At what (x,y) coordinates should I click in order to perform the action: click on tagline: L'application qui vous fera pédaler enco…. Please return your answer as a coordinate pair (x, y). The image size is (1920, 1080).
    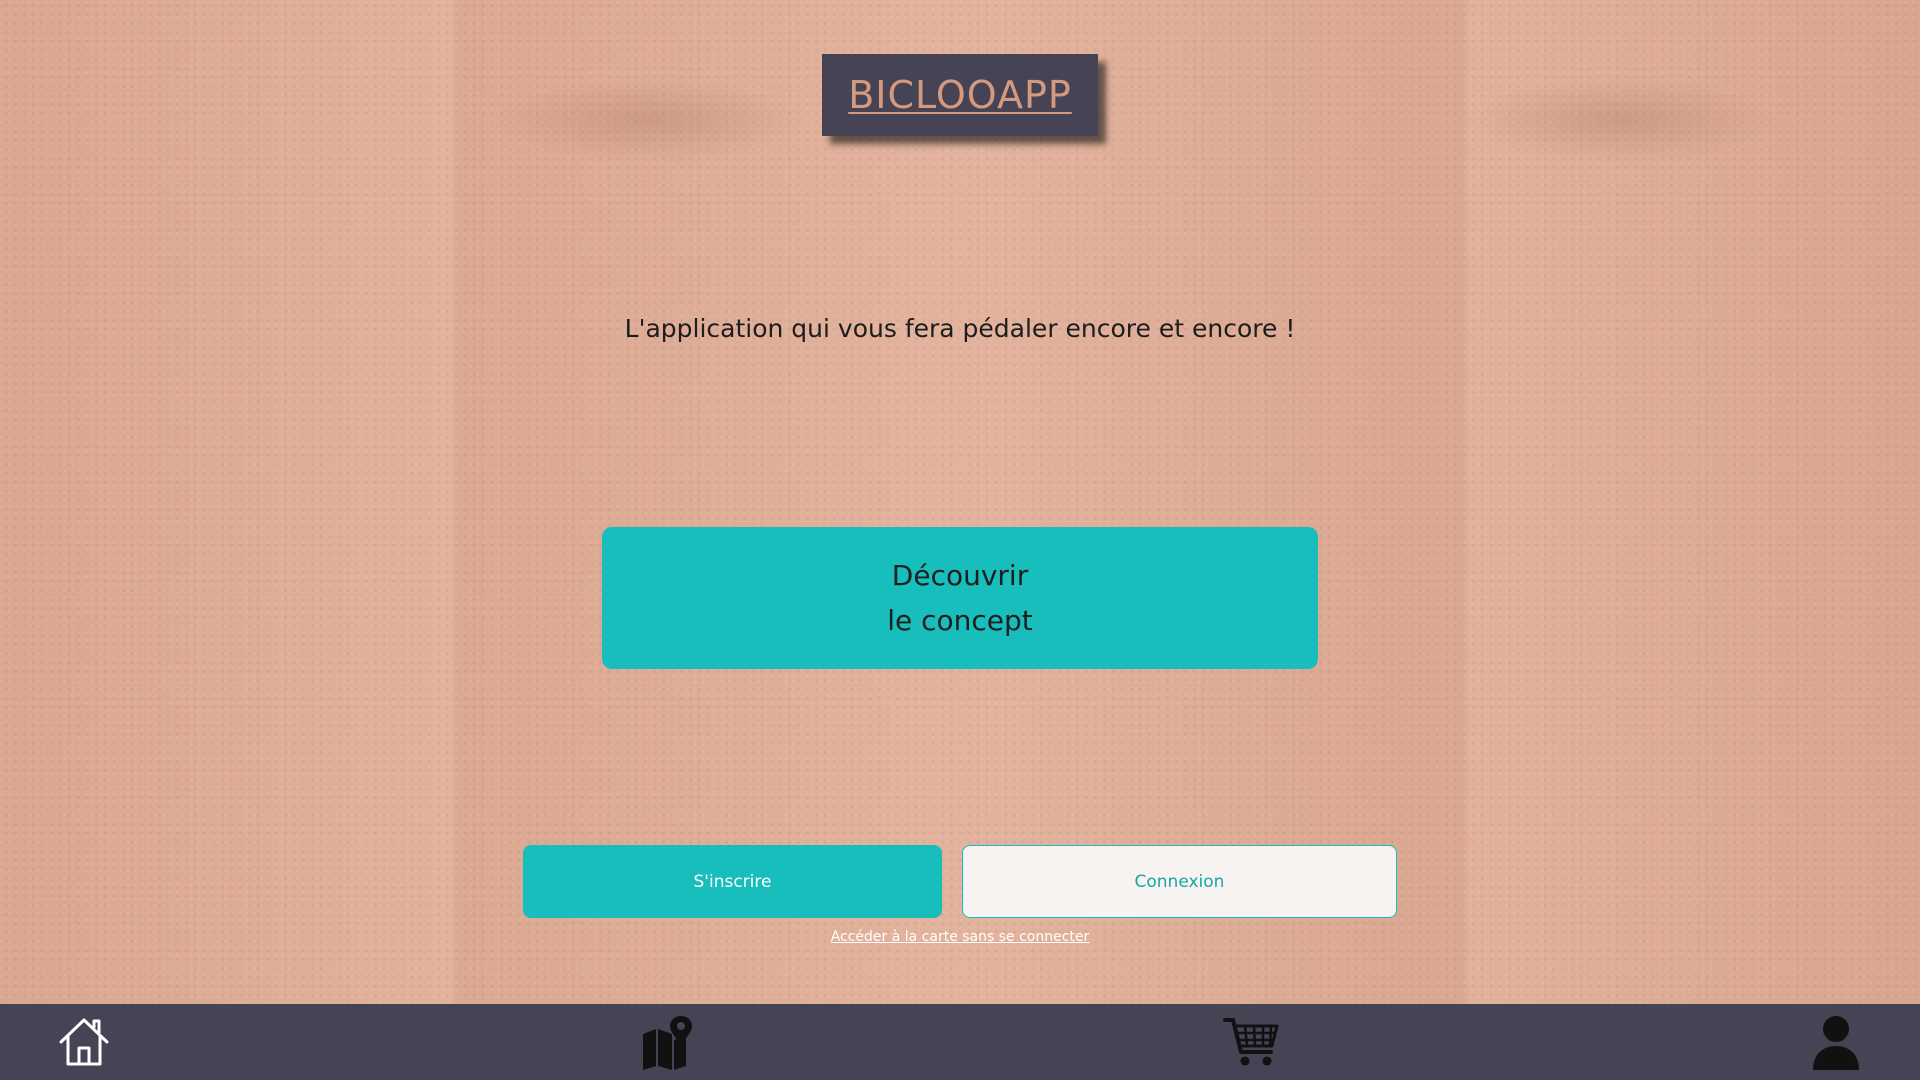
    Looking at the image, I should click on (960, 328).